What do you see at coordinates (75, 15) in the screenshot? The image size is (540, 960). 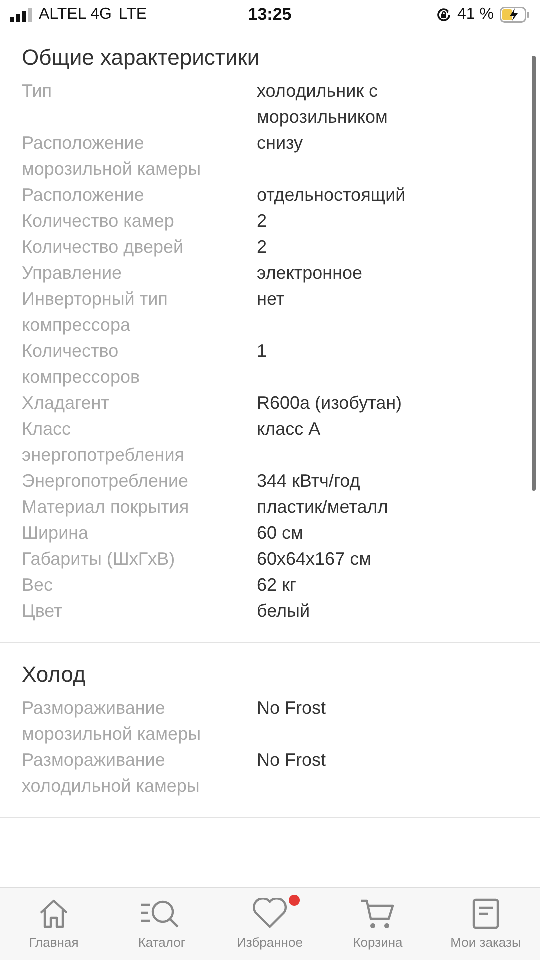 I see `carrier-name: ALTEL 4G` at bounding box center [75, 15].